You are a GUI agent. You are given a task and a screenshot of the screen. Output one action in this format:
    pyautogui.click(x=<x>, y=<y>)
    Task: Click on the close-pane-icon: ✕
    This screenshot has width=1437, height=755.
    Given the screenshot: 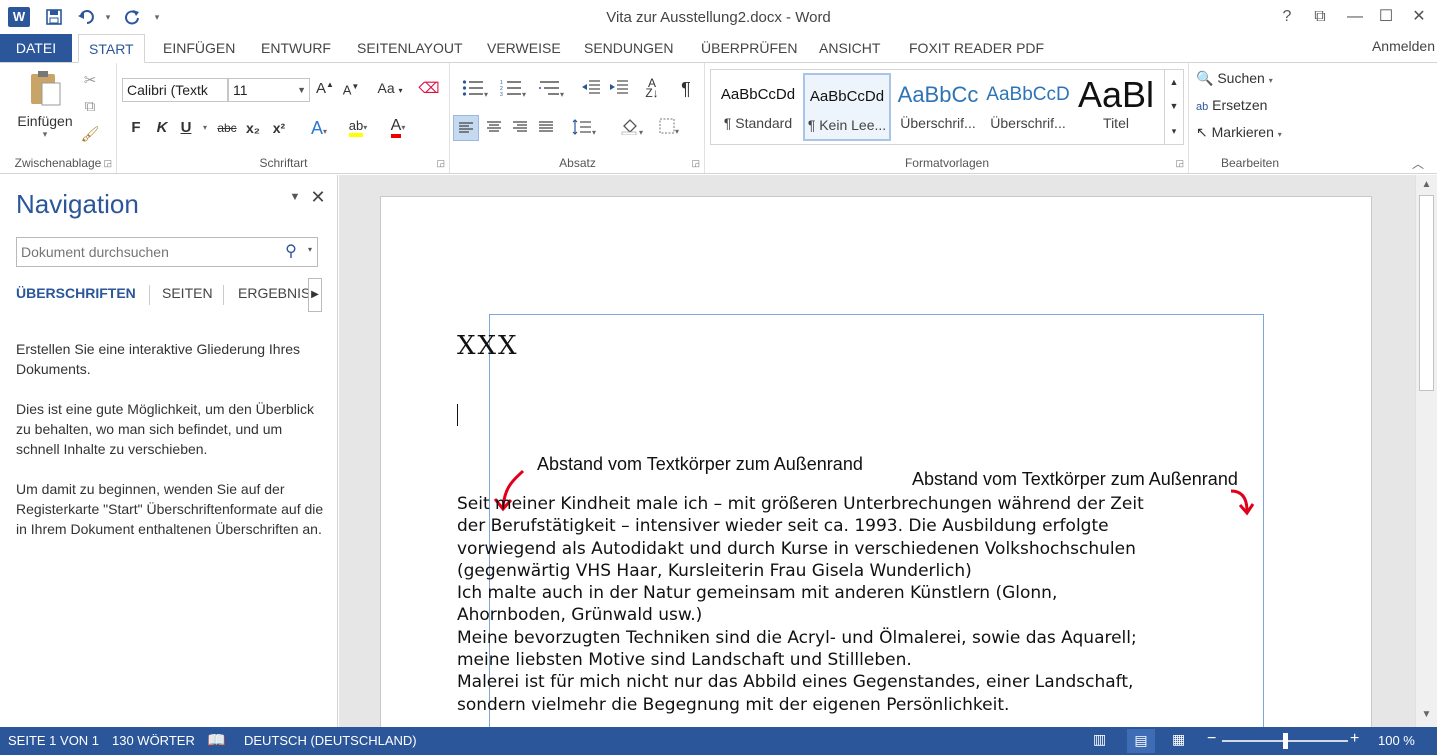 What is the action you would take?
    pyautogui.click(x=318, y=197)
    